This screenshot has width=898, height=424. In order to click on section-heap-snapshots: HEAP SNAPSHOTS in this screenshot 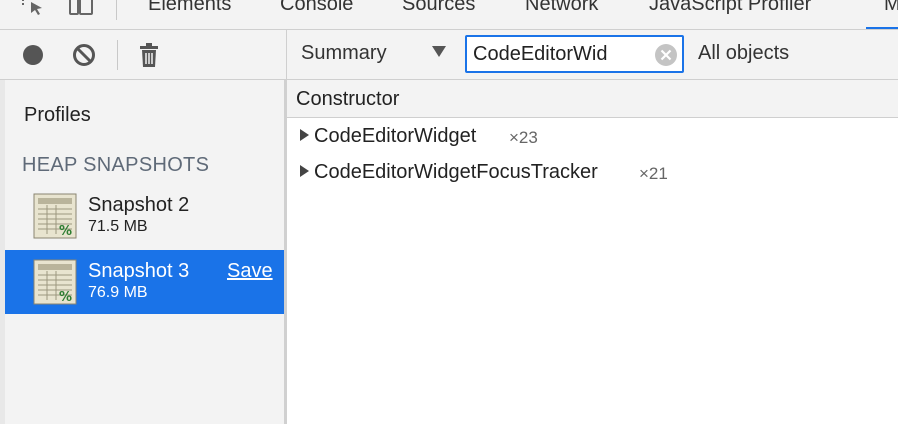, I will do `click(116, 165)`.